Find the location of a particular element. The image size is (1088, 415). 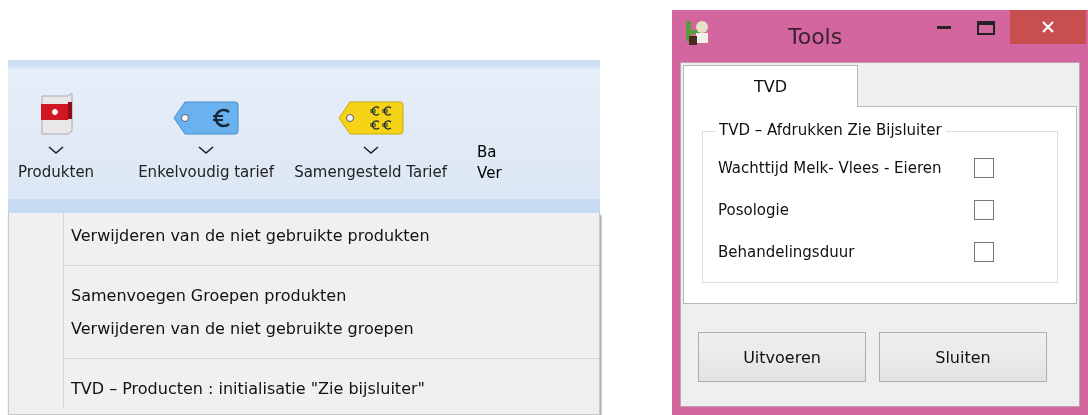

close-icon is located at coordinates (1048, 27).